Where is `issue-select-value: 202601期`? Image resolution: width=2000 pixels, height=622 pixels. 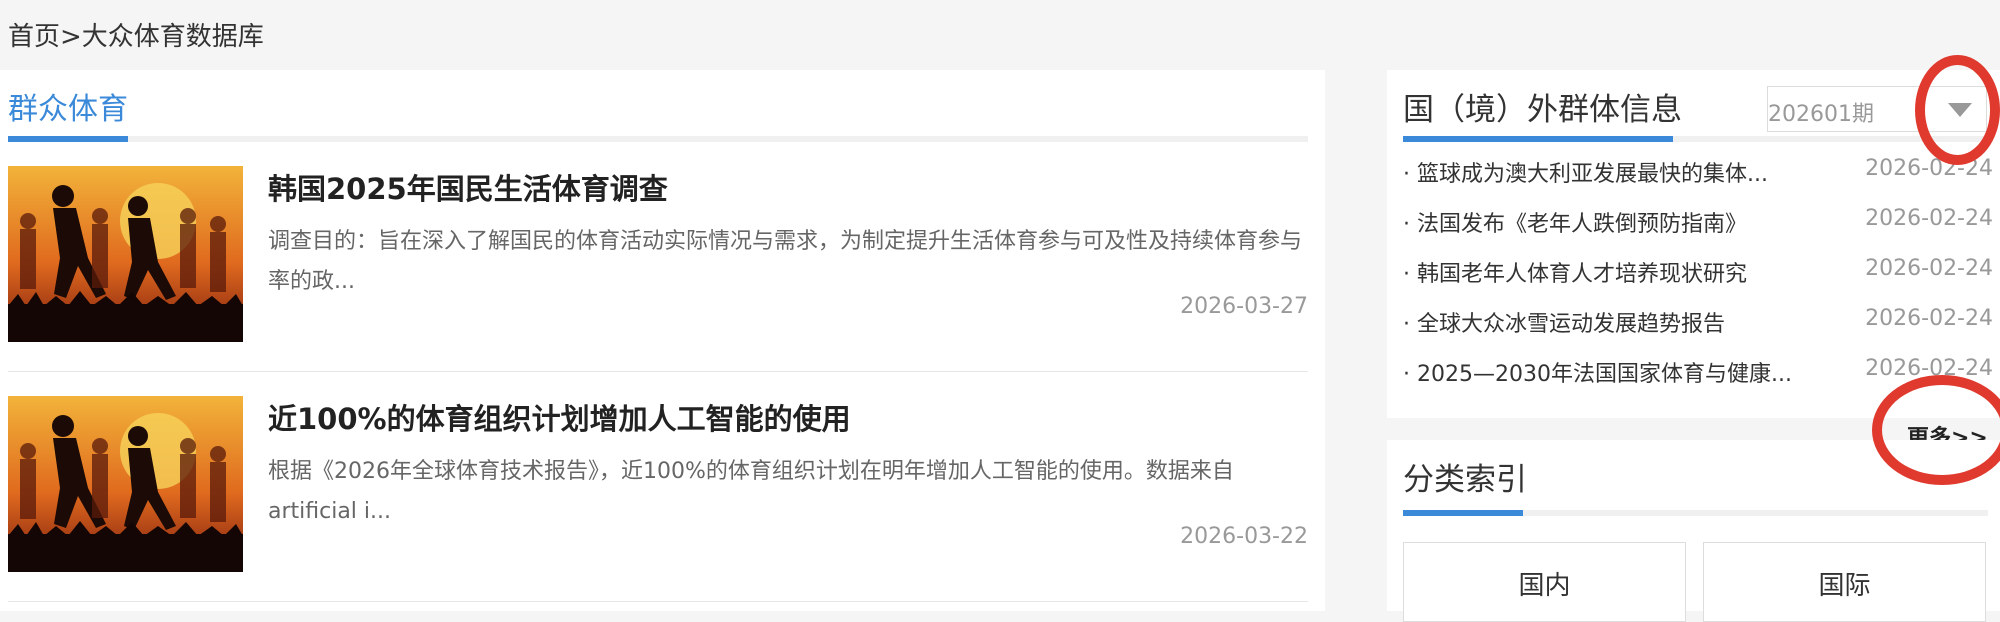 issue-select-value: 202601期 is located at coordinates (1821, 114).